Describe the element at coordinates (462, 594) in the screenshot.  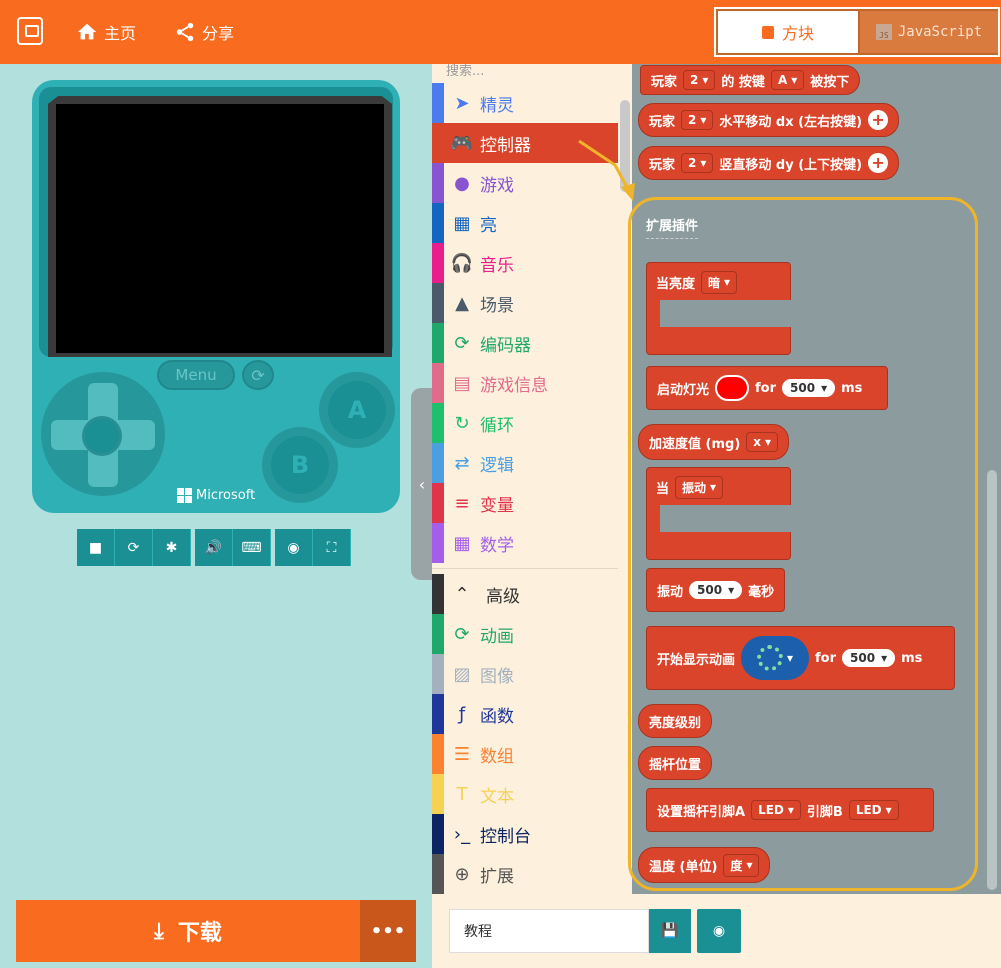
I see `chevron-up-icon: ⌃` at that location.